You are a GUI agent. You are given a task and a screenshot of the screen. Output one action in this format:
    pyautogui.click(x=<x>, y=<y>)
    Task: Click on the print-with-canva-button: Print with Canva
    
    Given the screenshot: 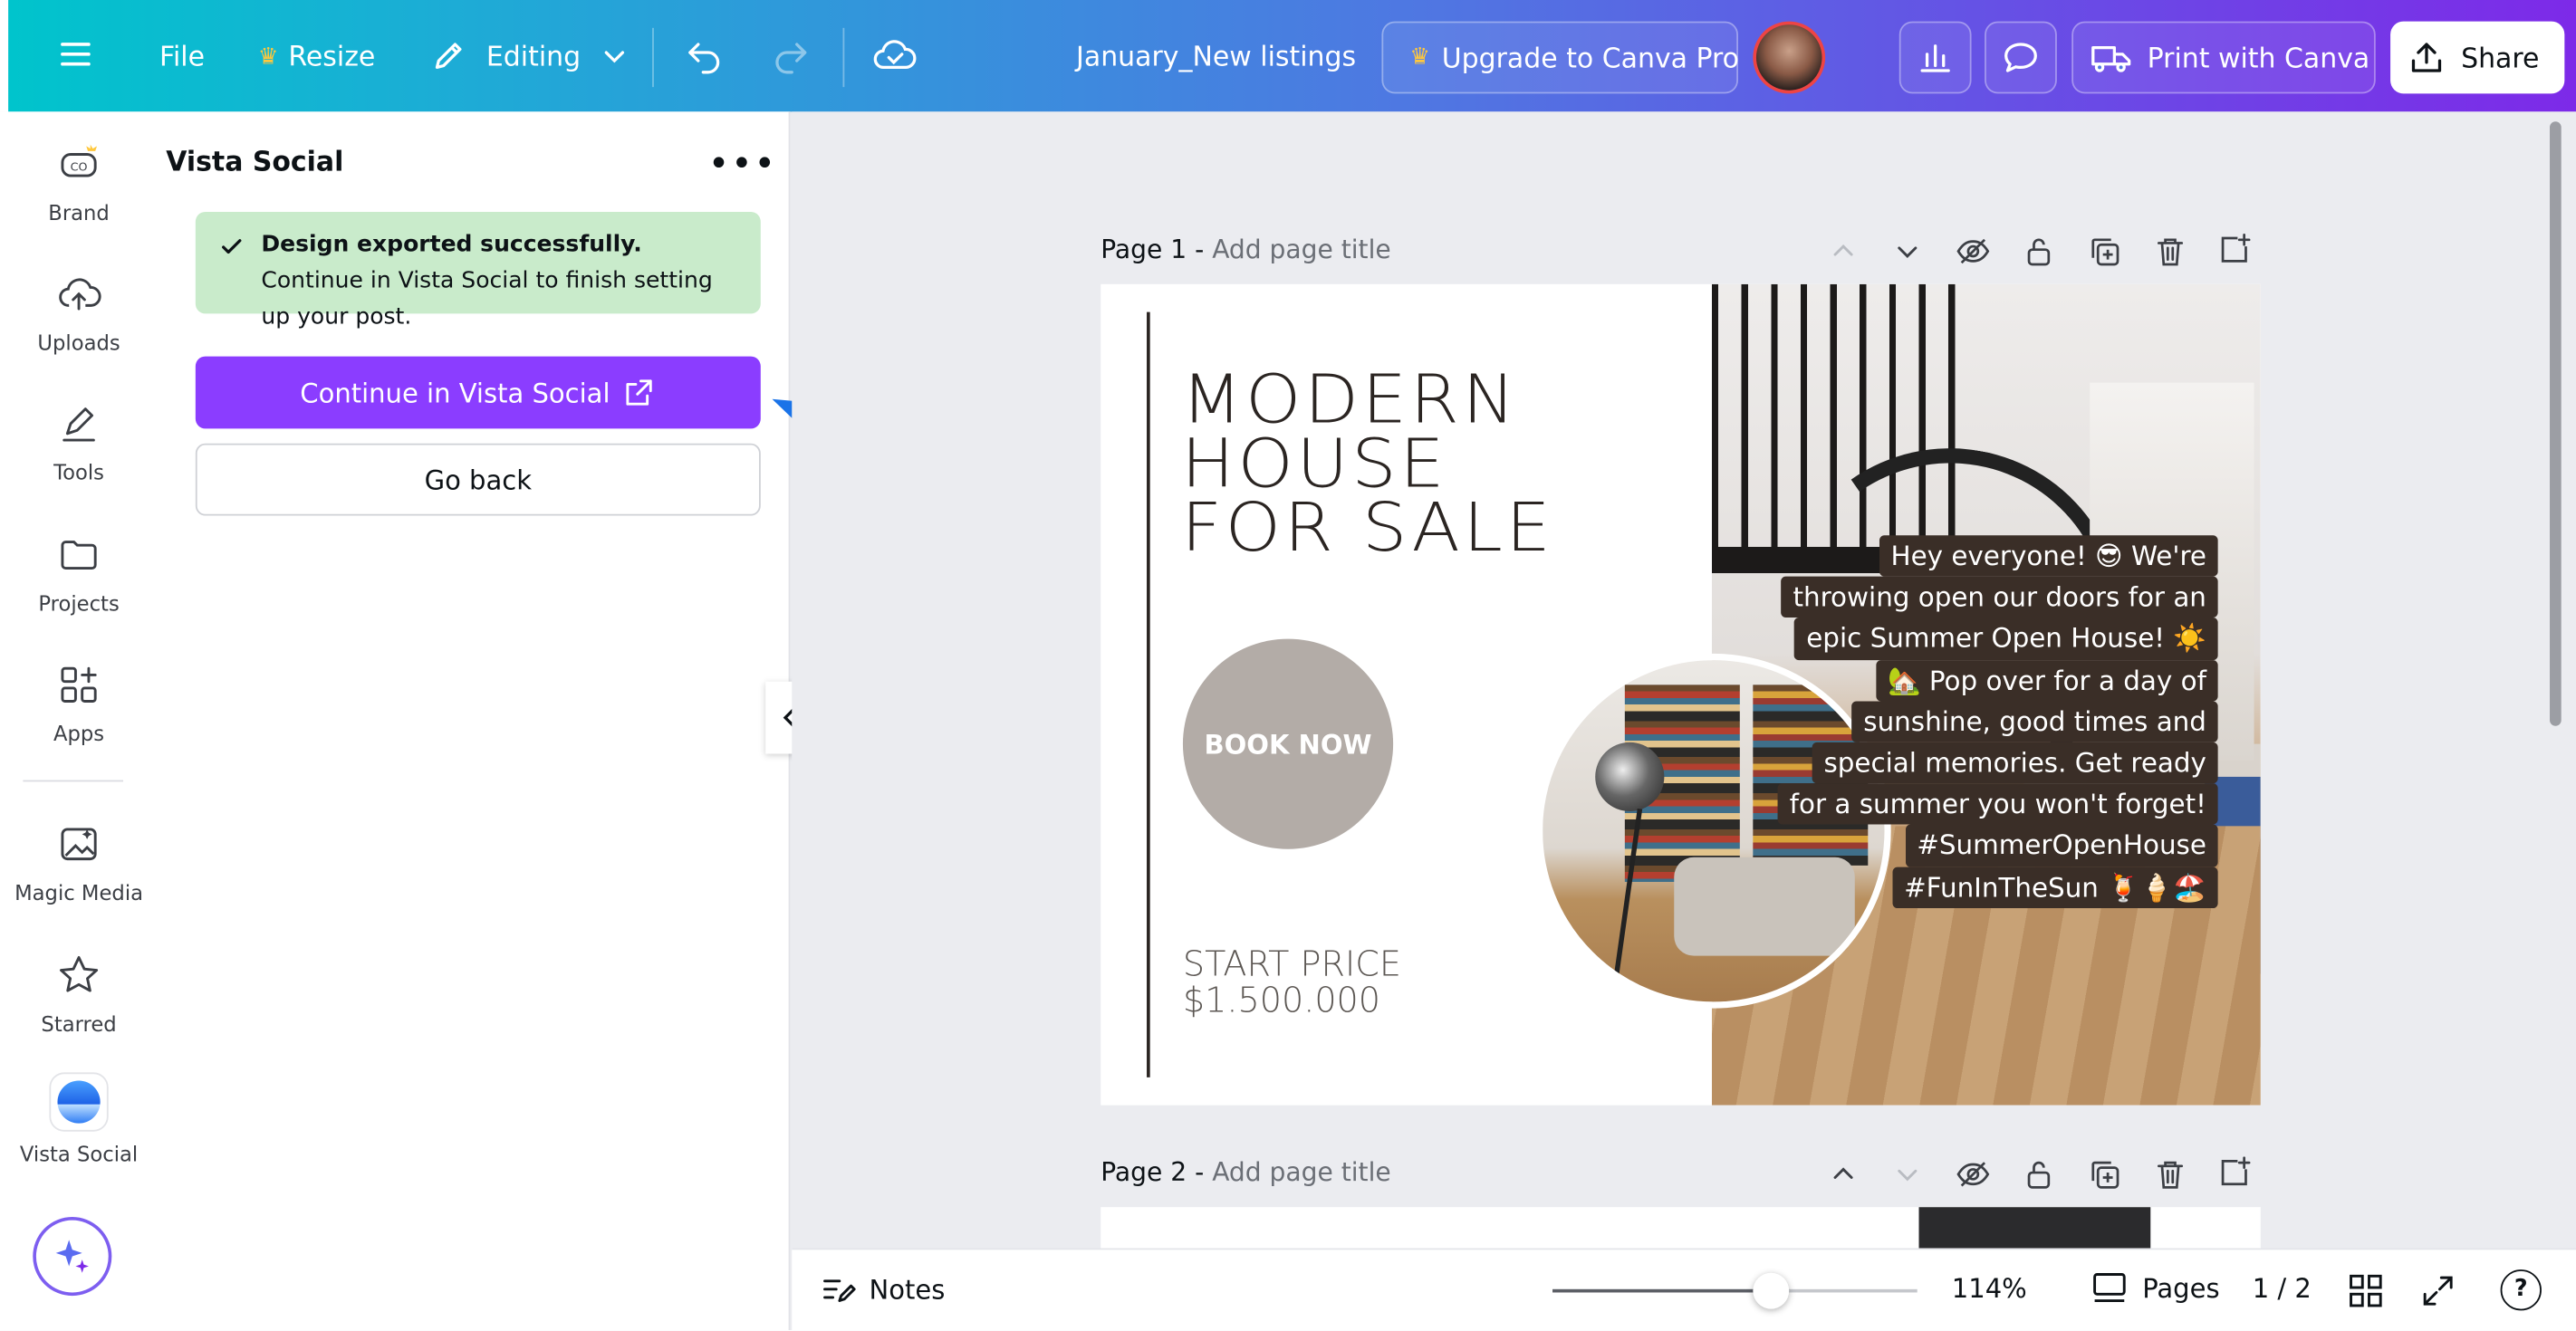 What is the action you would take?
    pyautogui.click(x=2223, y=57)
    